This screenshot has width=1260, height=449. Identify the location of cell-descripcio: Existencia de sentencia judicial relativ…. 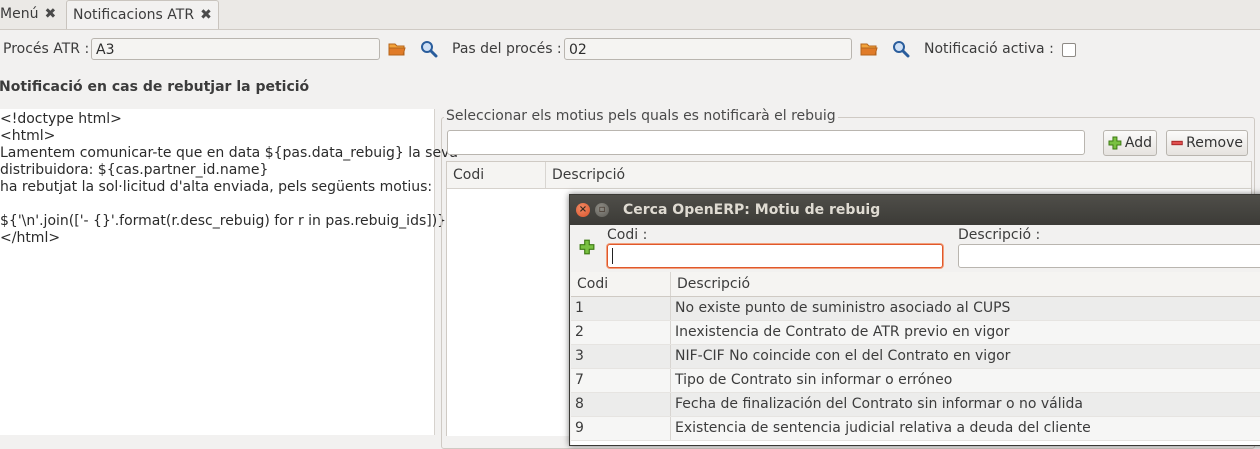
(883, 428).